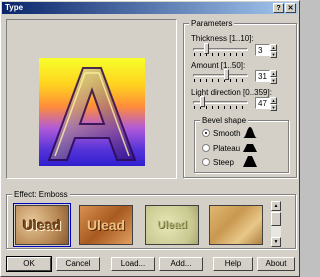 This screenshot has width=320, height=277. Describe the element at coordinates (150, 8) in the screenshot. I see `title-bar: Type ? ✕` at that location.